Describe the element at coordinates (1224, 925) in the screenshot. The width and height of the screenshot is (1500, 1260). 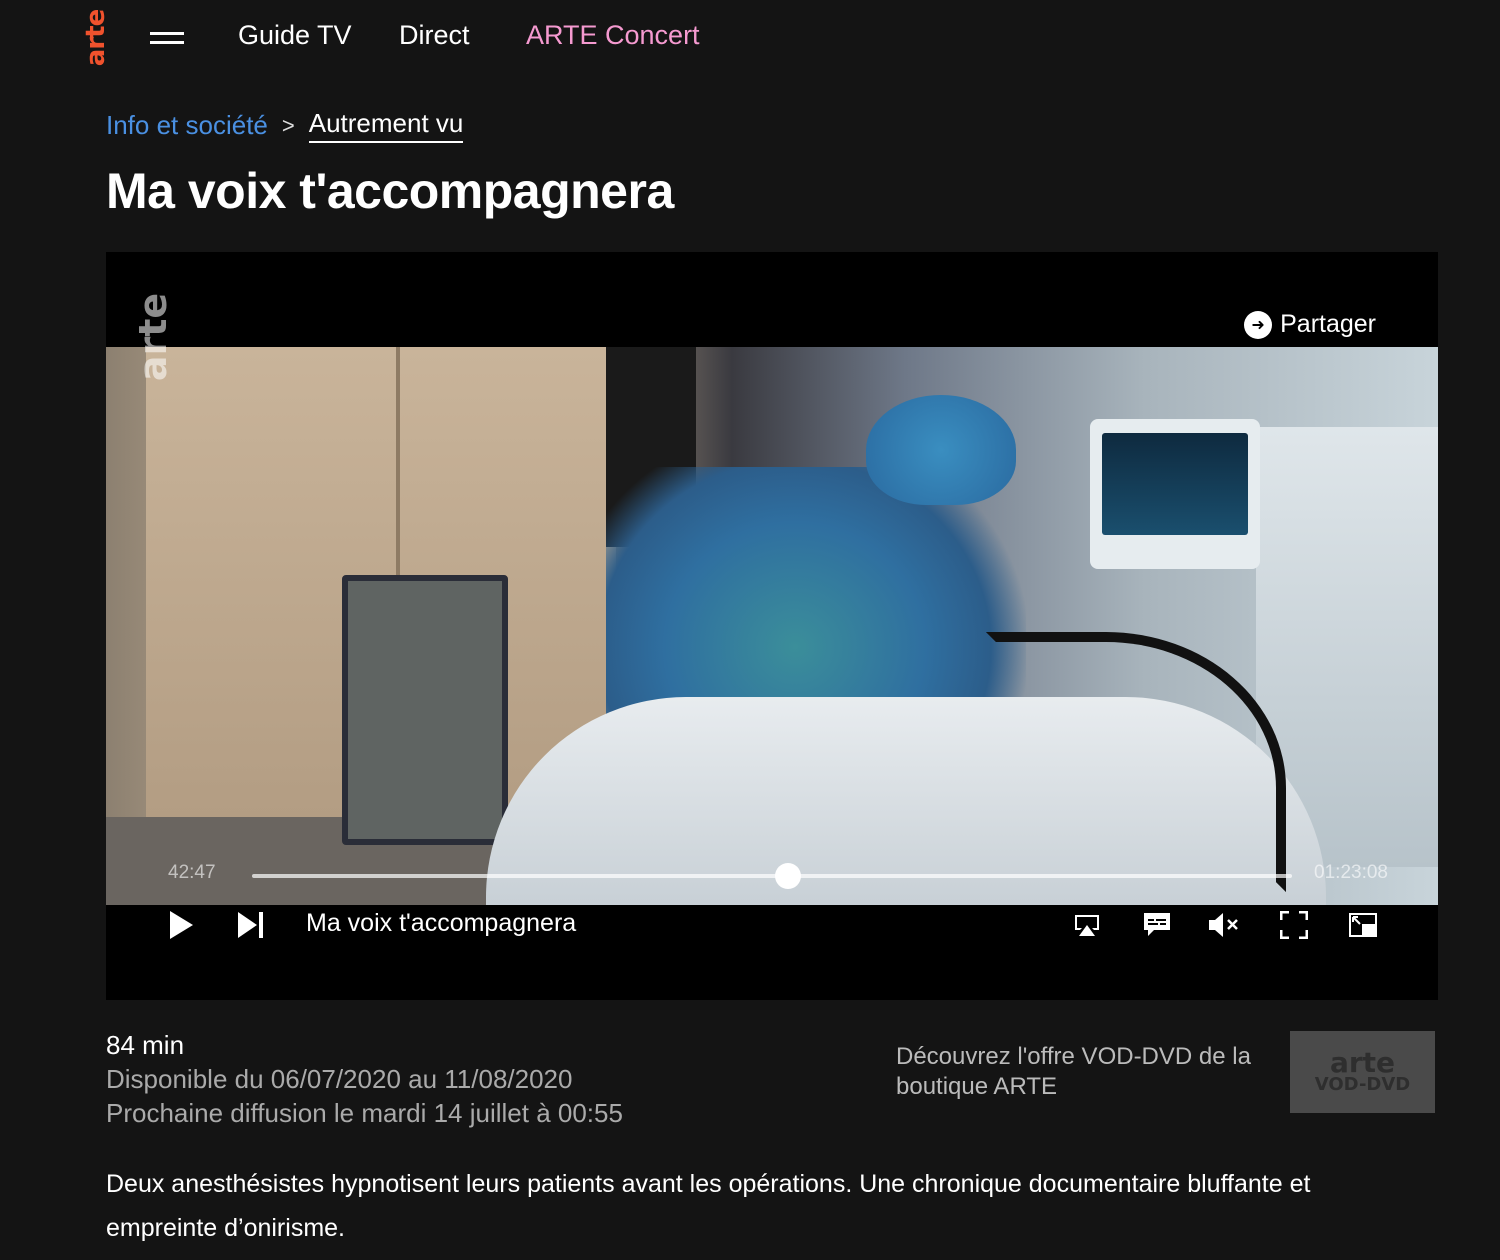
I see `mute-icon` at that location.